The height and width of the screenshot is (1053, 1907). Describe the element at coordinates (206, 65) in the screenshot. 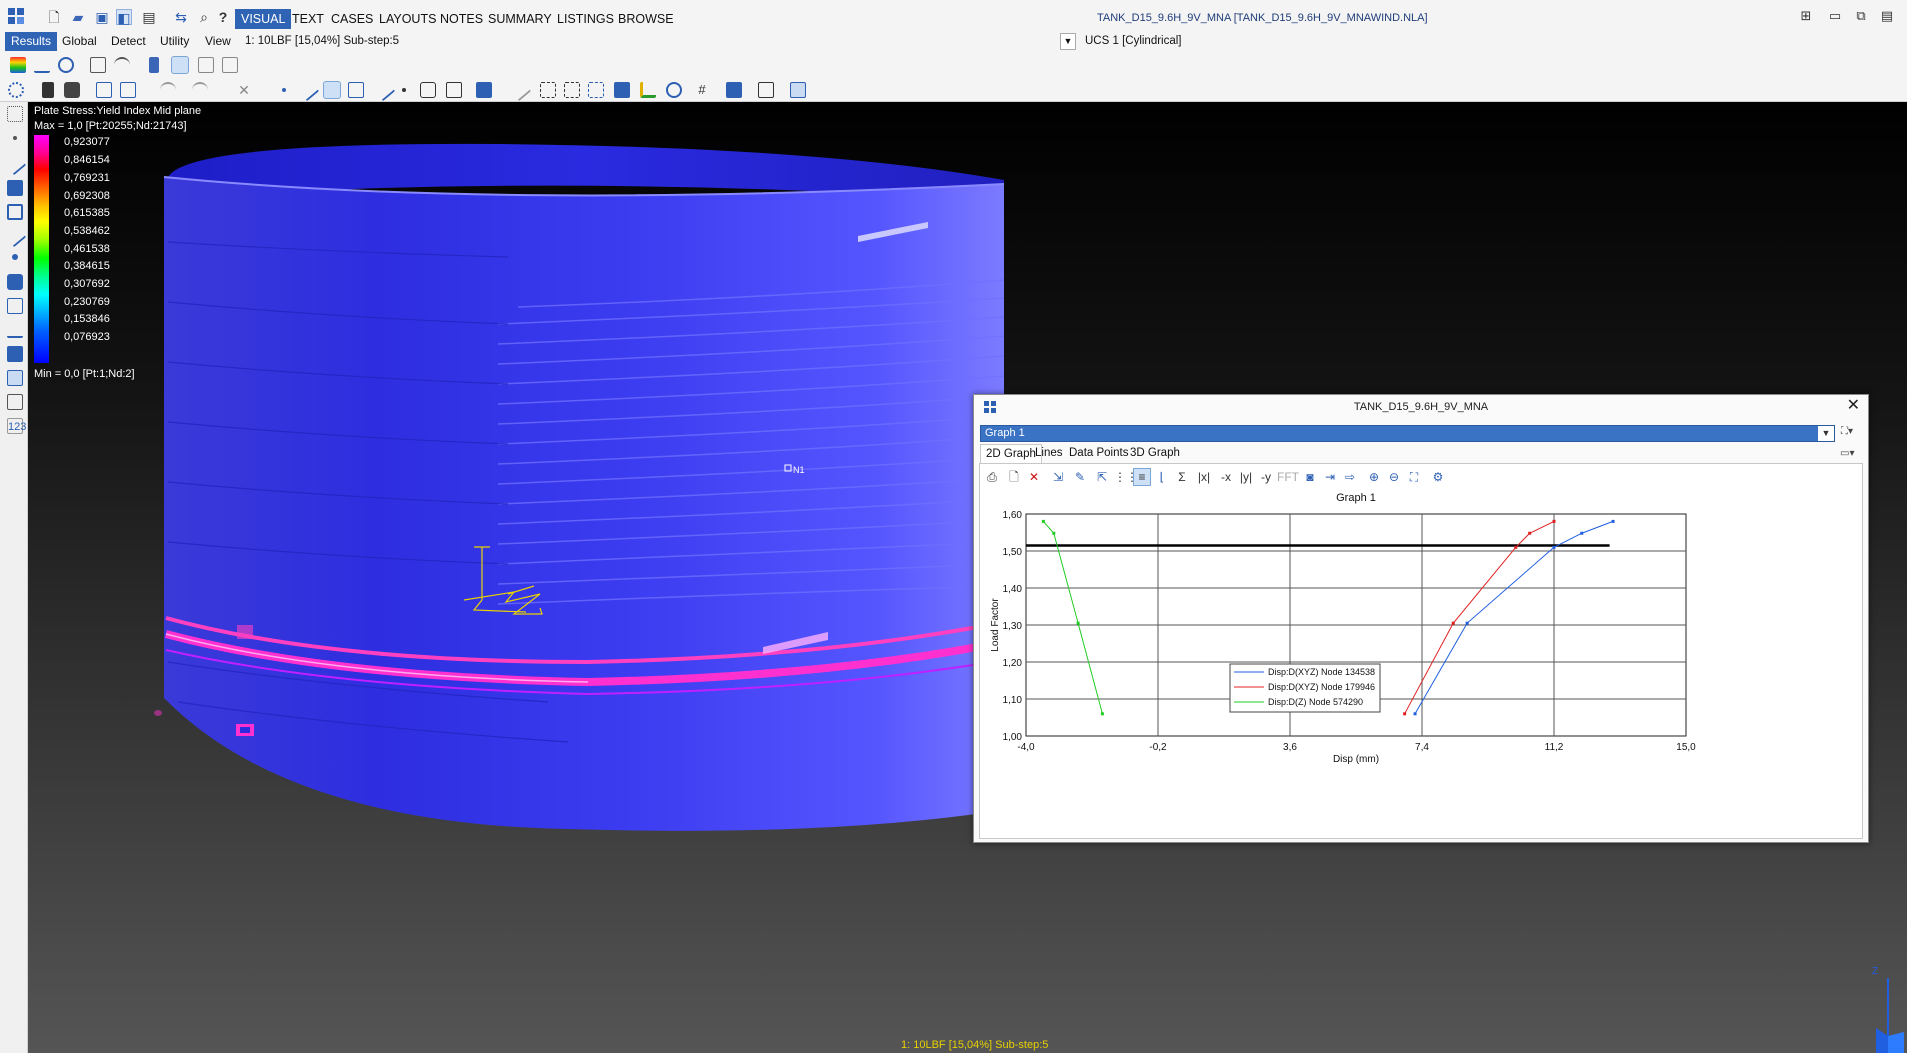

I see `graph-layout-icon` at that location.